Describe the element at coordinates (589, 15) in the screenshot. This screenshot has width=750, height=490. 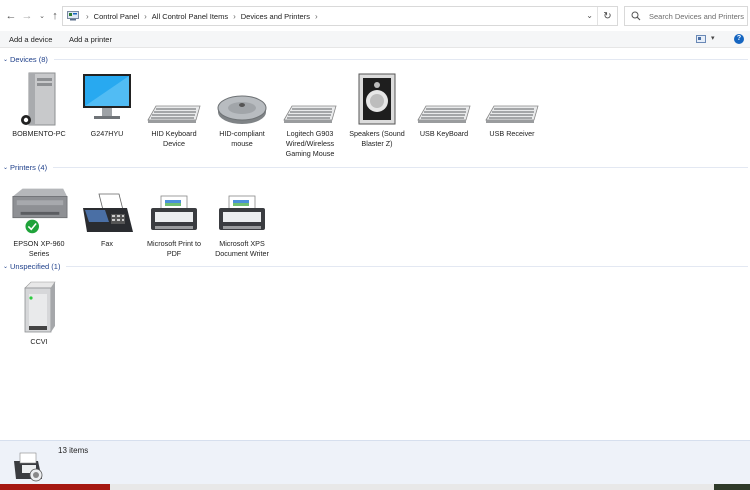
I see `address-history-dropdown-icon: ⌄` at that location.